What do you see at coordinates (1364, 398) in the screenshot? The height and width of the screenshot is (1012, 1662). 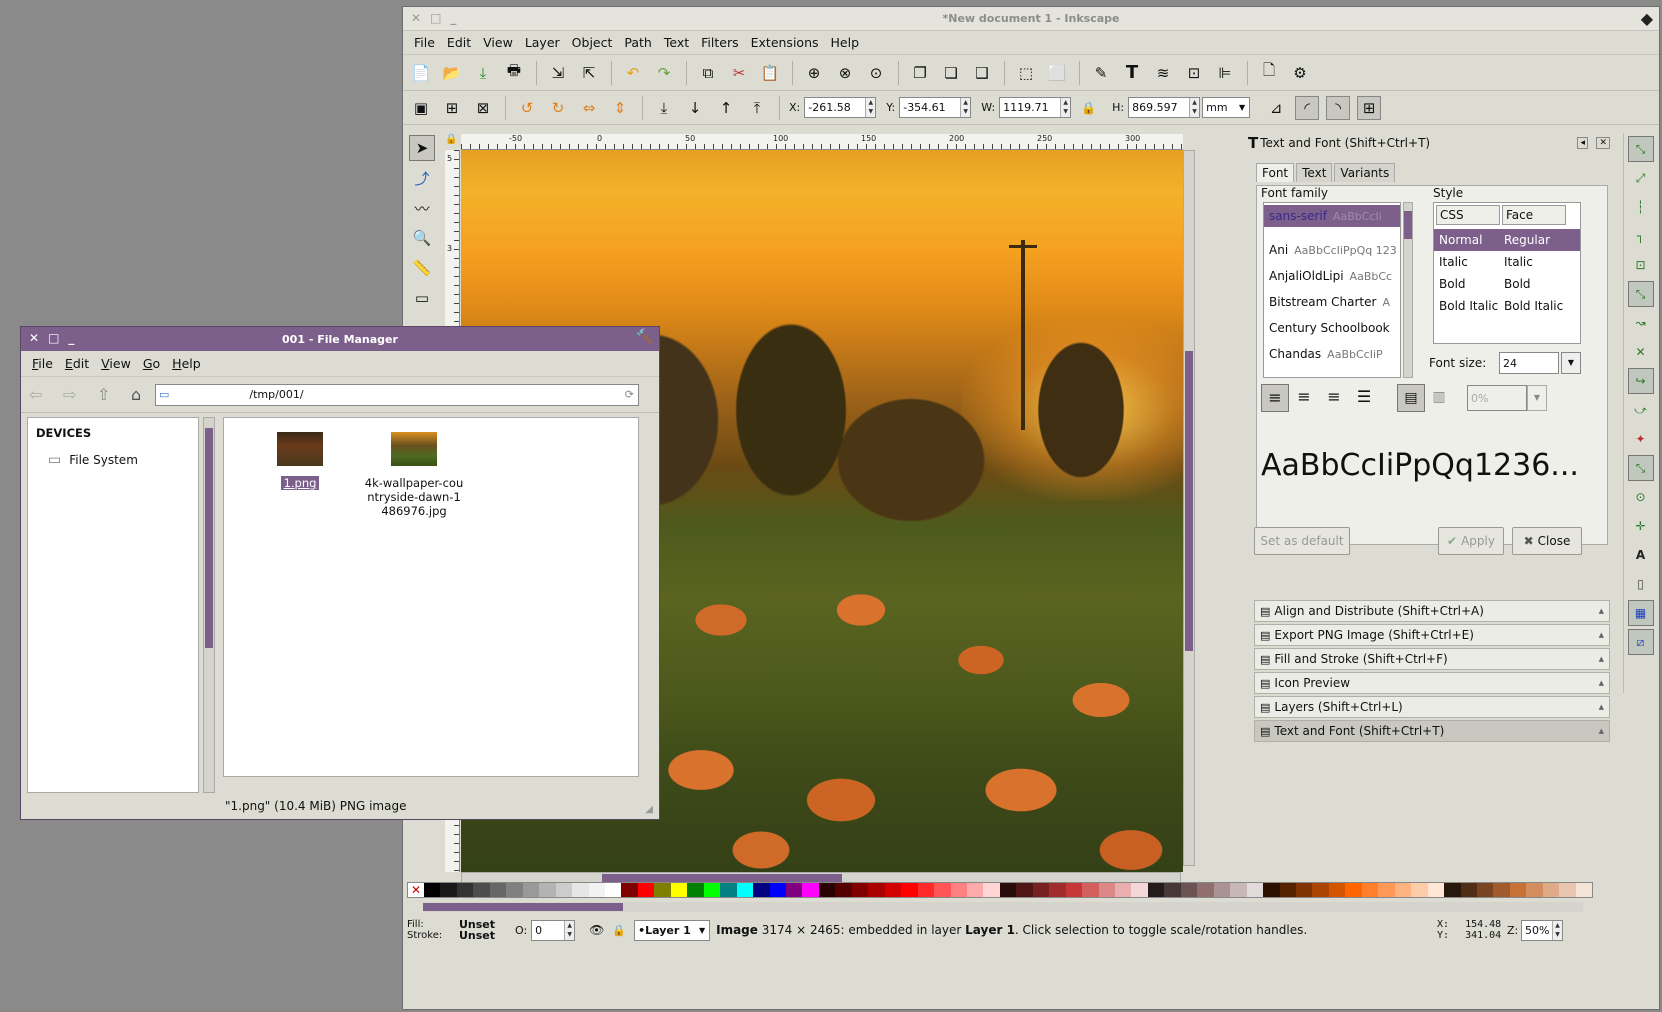 I see `justify-icon: ☰` at bounding box center [1364, 398].